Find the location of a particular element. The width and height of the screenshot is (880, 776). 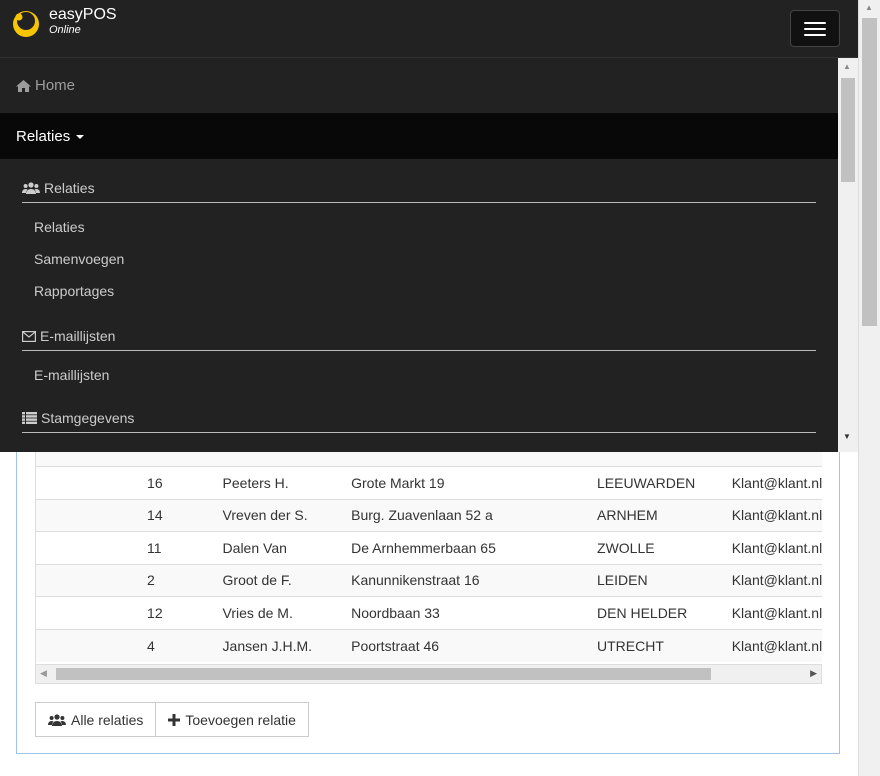

nav-item-home: Home is located at coordinates (419, 85).